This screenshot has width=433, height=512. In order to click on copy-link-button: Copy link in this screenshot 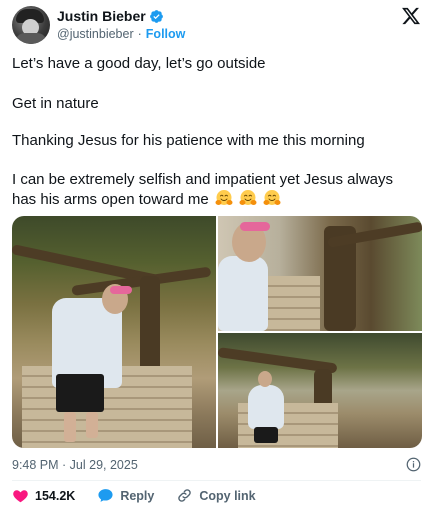, I will do `click(216, 495)`.